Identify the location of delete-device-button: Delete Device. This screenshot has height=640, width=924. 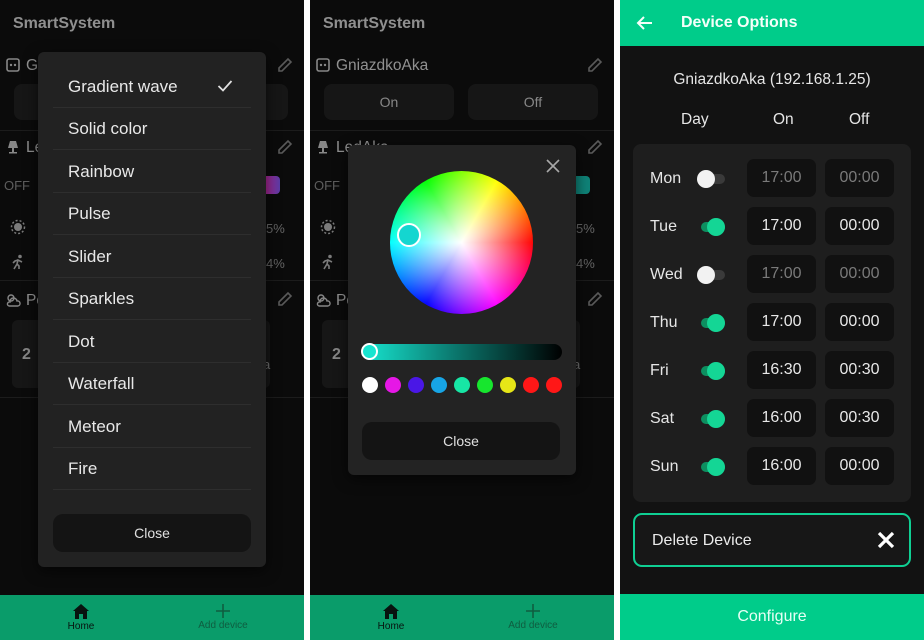
(772, 540).